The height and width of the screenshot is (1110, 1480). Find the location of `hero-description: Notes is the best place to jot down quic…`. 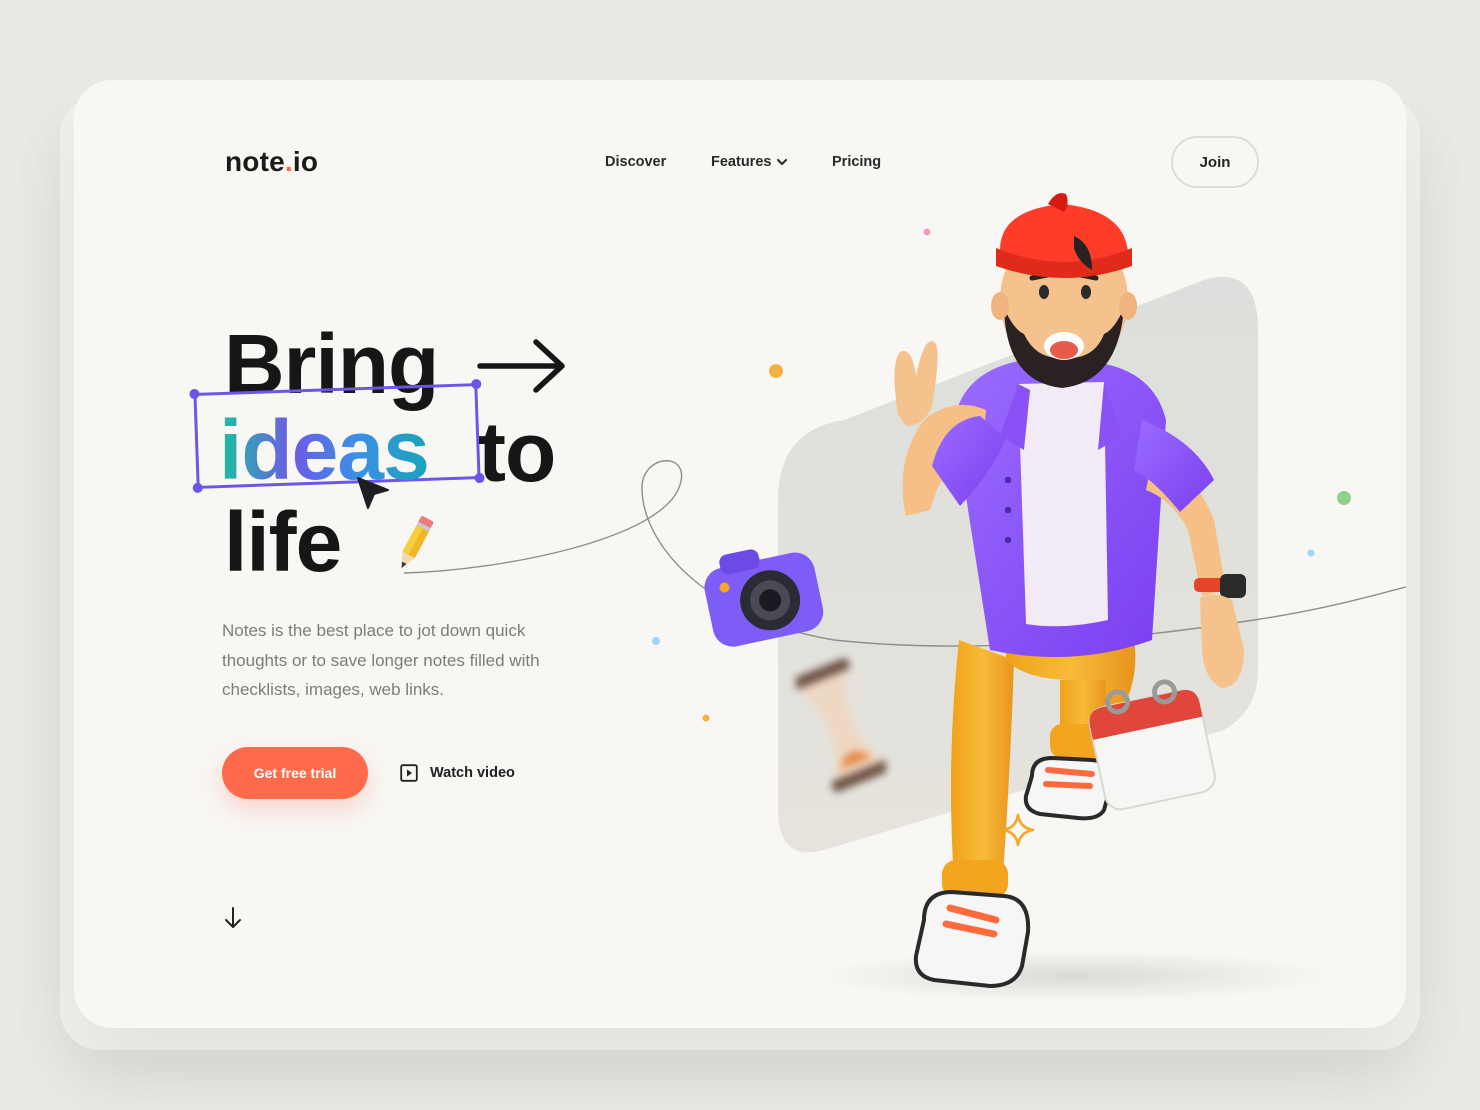

hero-description: Notes is the best place to jot down quic… is located at coordinates (381, 660).